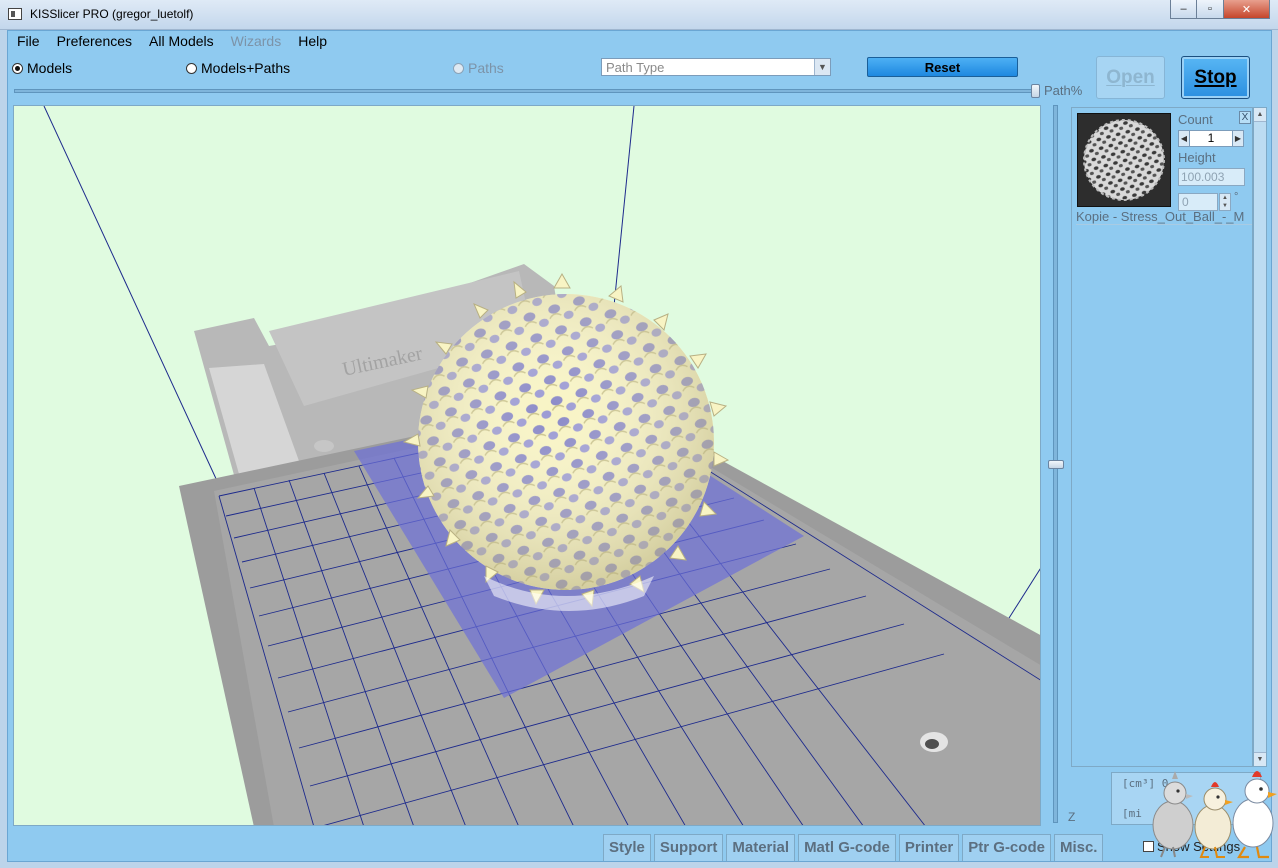 Image resolution: width=1278 pixels, height=868 pixels. I want to click on stop-button: Stop, so click(1215, 77).